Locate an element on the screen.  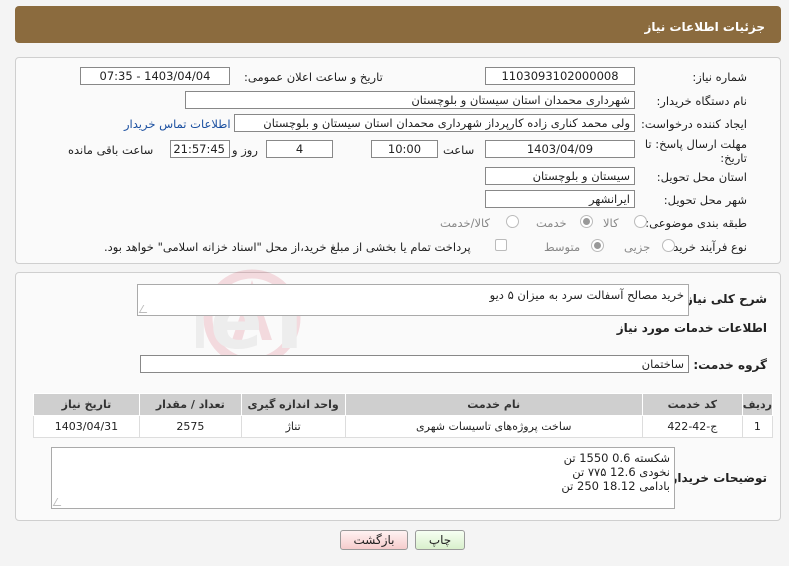
announce-field: 1403/04/04 - 07:35 is located at coordinates (155, 76).